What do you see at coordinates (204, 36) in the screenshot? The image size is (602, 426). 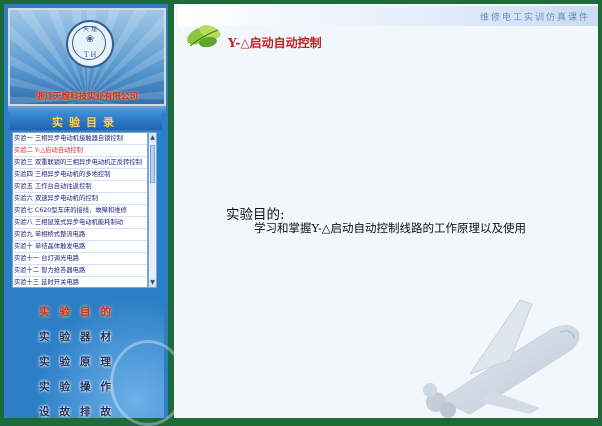 I see `leaf-icon` at bounding box center [204, 36].